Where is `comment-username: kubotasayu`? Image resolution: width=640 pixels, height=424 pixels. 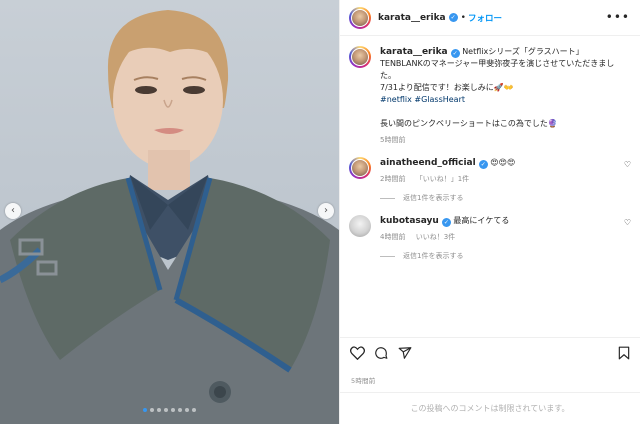 comment-username: kubotasayu is located at coordinates (409, 221).